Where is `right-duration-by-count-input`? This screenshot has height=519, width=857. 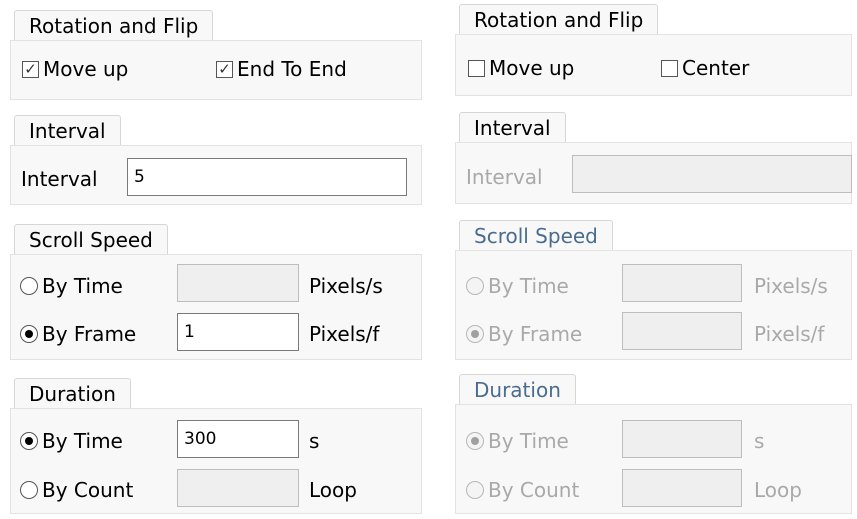
right-duration-by-count-input is located at coordinates (682, 488).